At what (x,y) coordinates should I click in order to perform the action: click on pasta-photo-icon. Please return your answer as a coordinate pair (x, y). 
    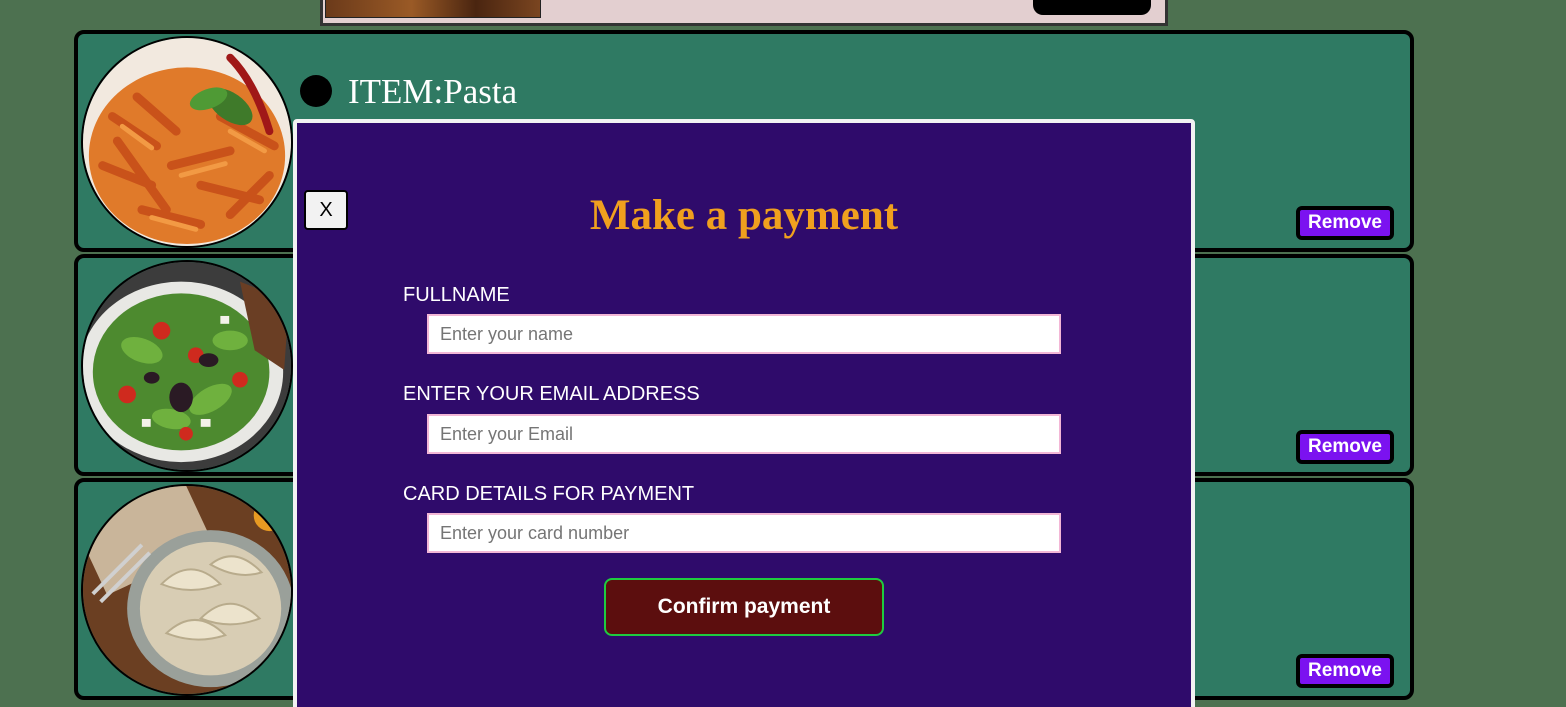
    Looking at the image, I should click on (187, 142).